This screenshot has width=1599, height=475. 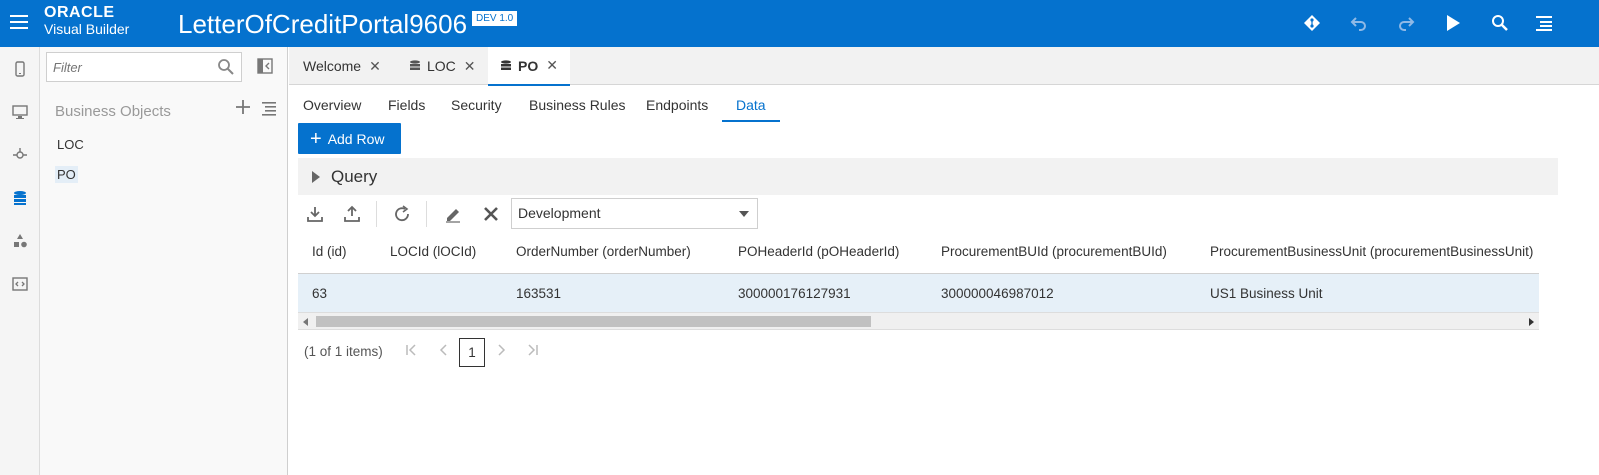 I want to click on more-menu-icon, so click(x=1544, y=23).